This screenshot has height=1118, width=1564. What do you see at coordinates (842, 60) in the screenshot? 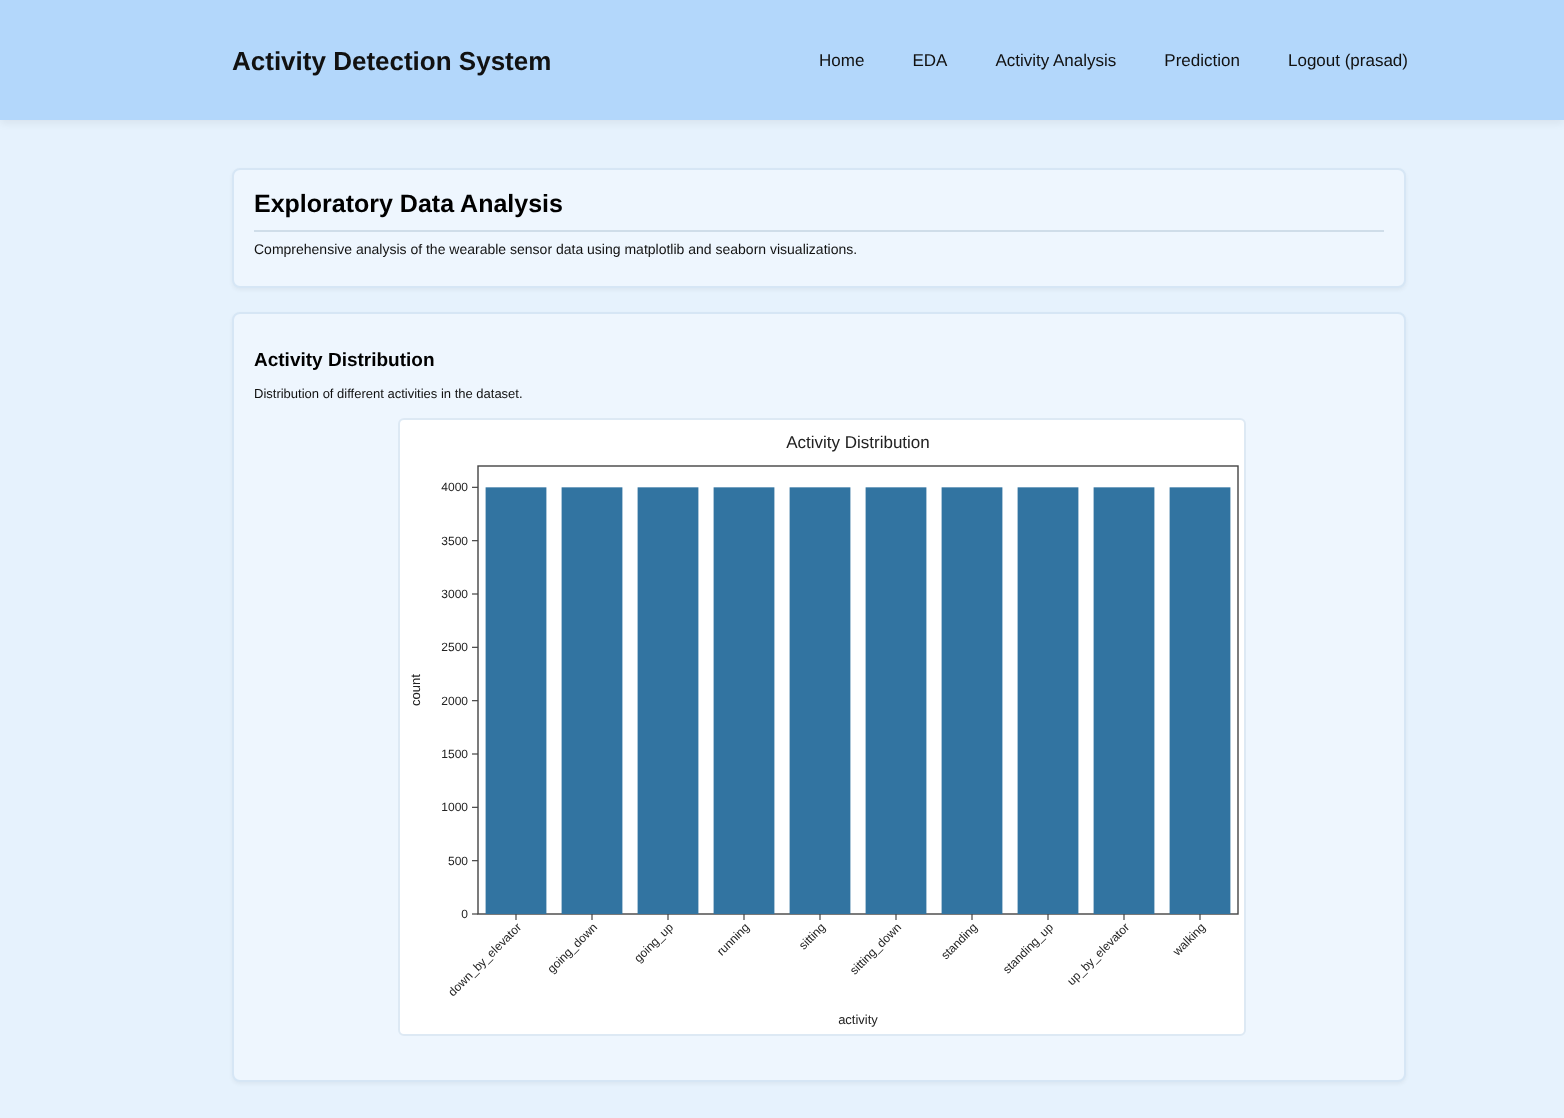
I see `nav-link: Home` at bounding box center [842, 60].